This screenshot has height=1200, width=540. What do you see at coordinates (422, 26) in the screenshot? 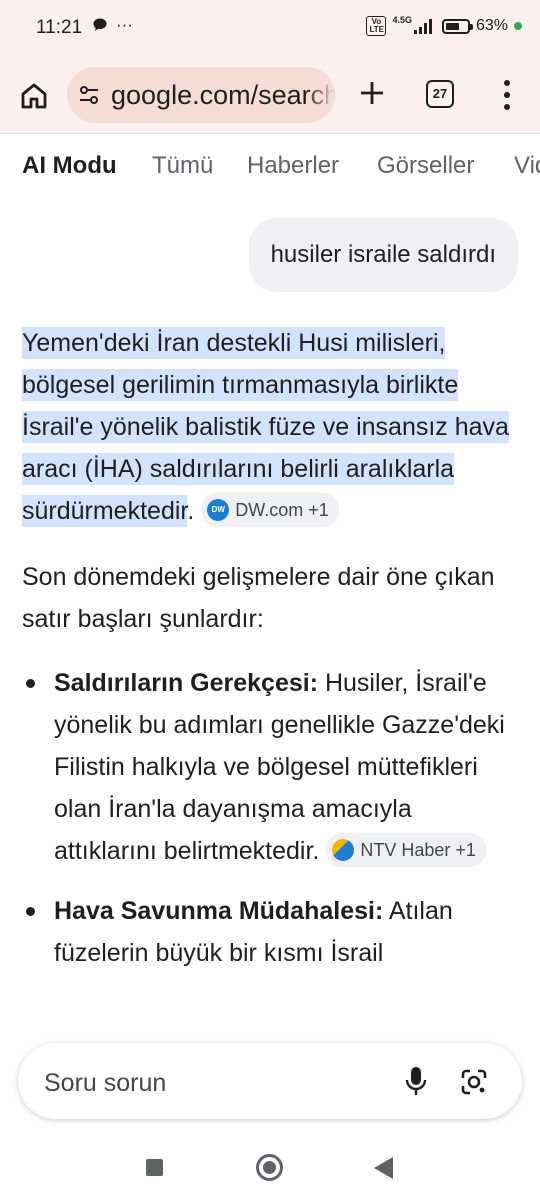
I see `signal-icon` at bounding box center [422, 26].